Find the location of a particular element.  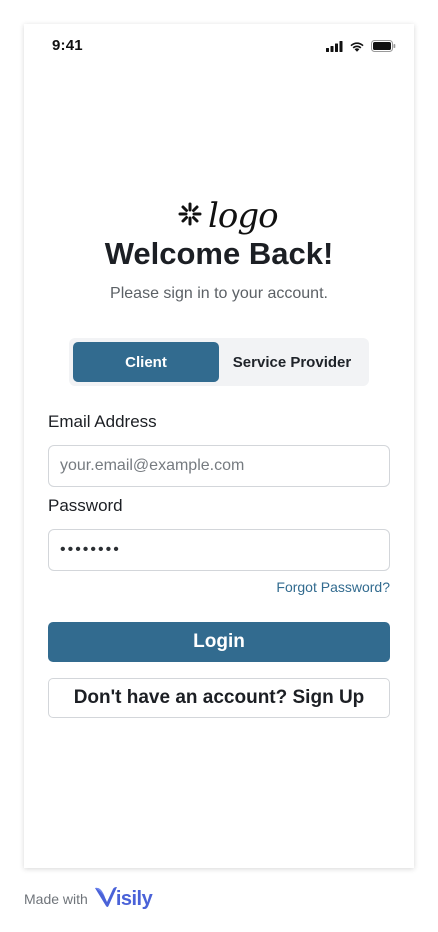

logo-text: logo is located at coordinates (243, 216).